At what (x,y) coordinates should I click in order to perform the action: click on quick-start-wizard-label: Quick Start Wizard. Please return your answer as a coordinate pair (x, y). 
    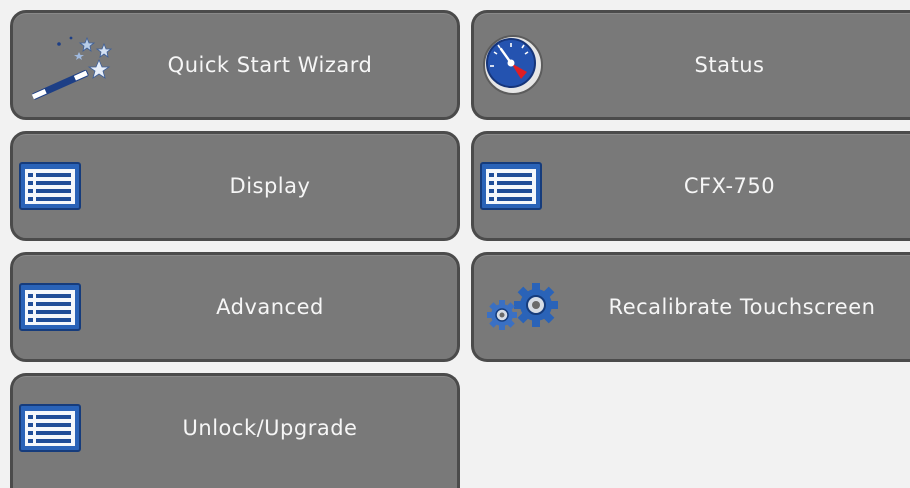
    Looking at the image, I should click on (270, 65).